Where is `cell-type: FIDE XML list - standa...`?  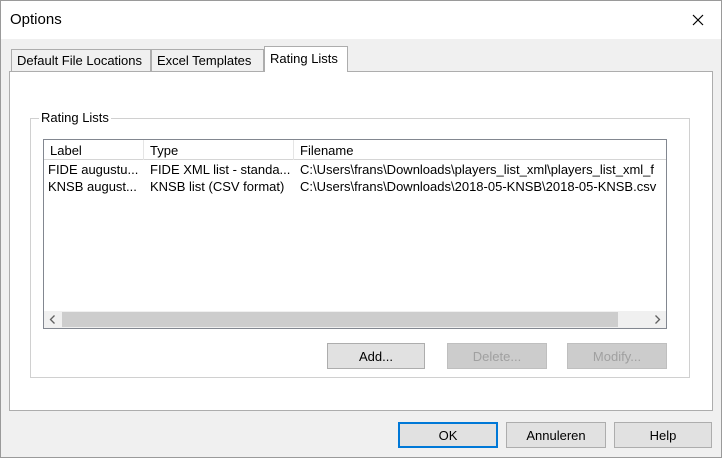
cell-type: FIDE XML list - standa... is located at coordinates (220, 169).